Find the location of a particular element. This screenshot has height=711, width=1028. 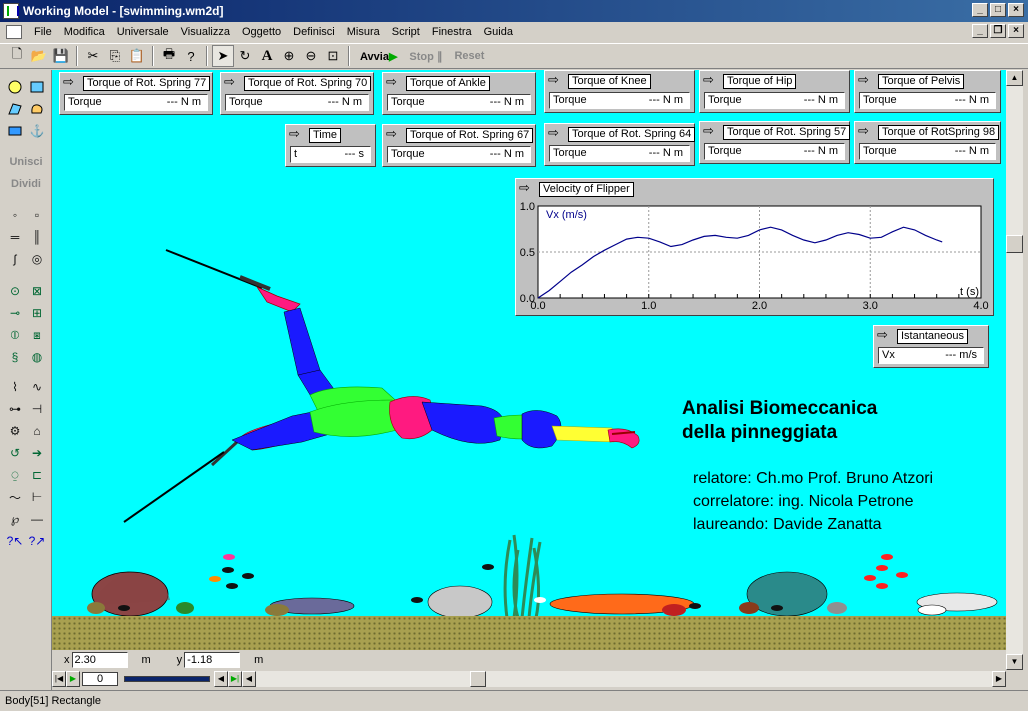

scroll-left-icon: ◀ is located at coordinates (249, 679).